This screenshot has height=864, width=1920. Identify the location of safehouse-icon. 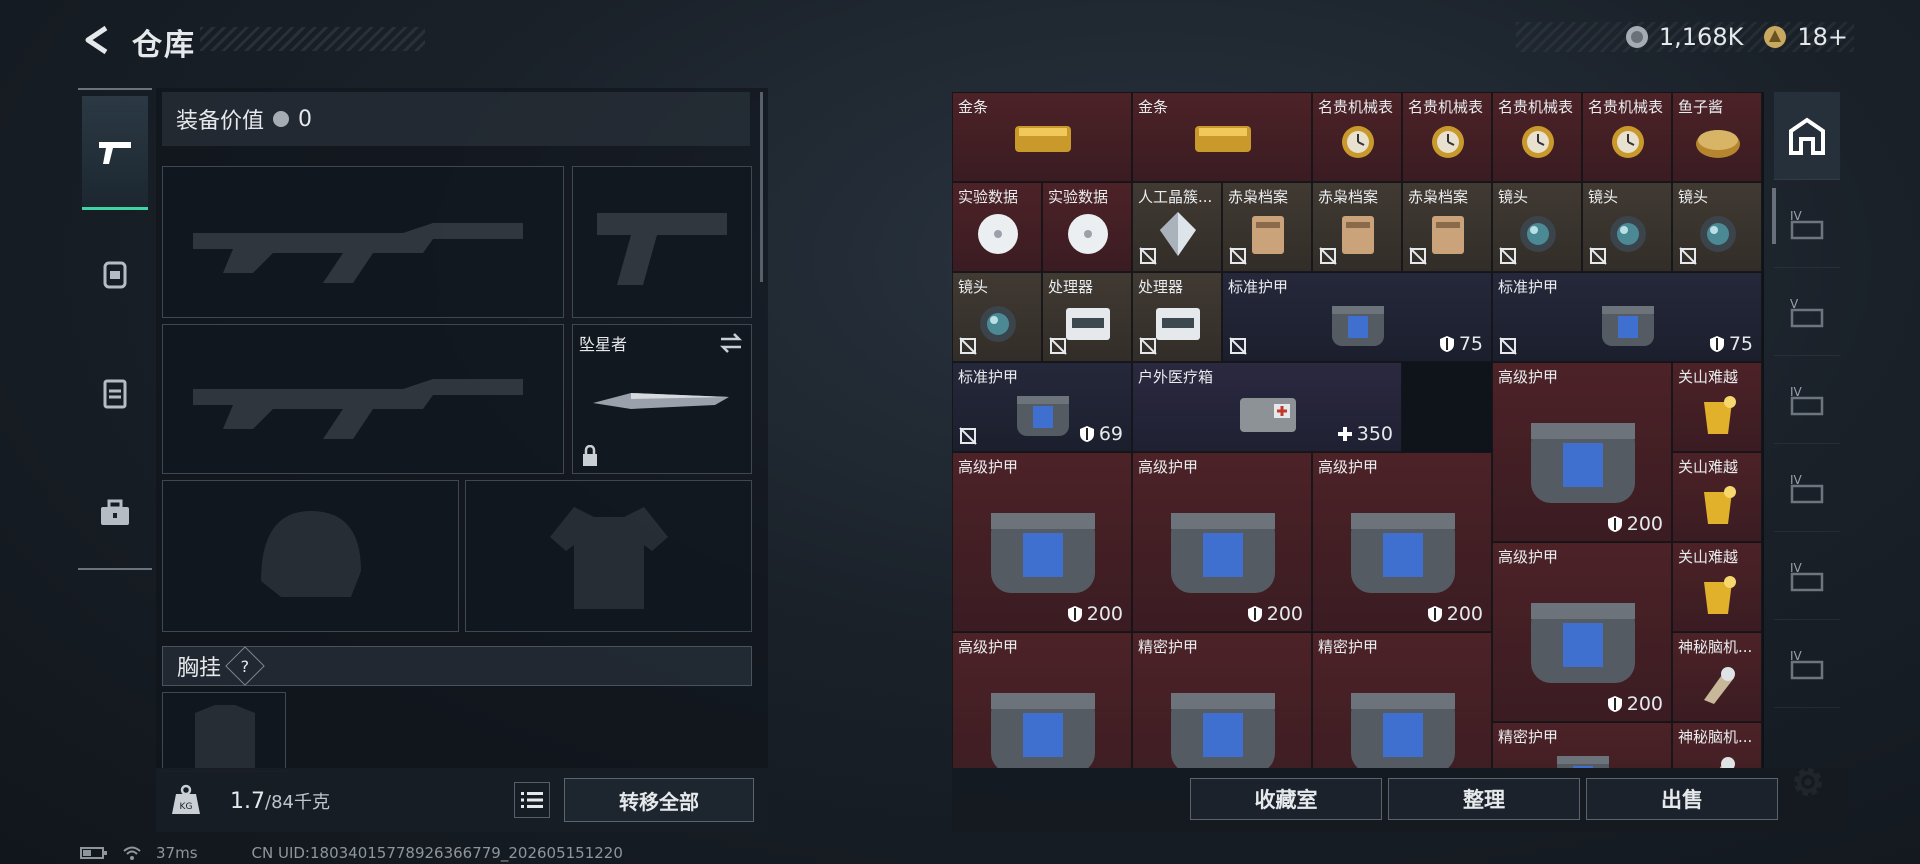
(1807, 136).